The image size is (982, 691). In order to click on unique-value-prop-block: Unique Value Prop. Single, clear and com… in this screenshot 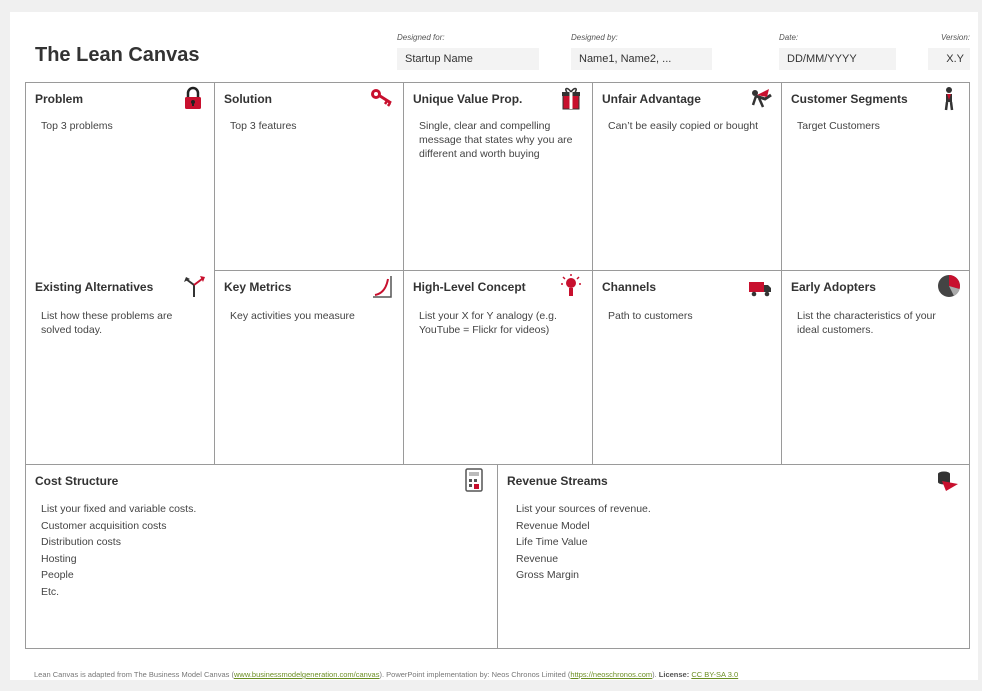, I will do `click(498, 177)`.